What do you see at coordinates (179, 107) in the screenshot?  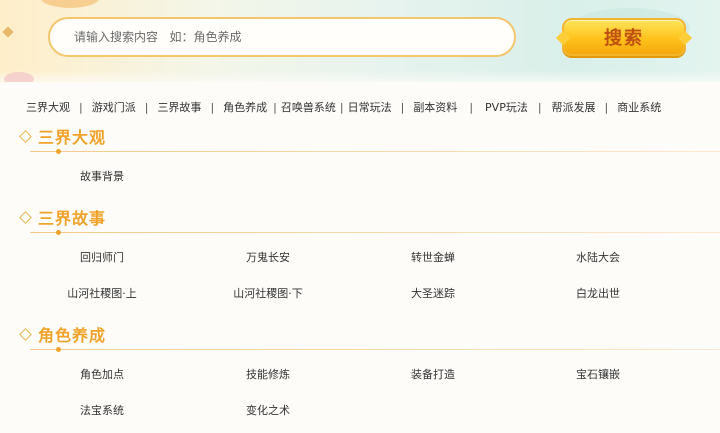 I see `nav-item-sanjie-gushi: 三界故事` at bounding box center [179, 107].